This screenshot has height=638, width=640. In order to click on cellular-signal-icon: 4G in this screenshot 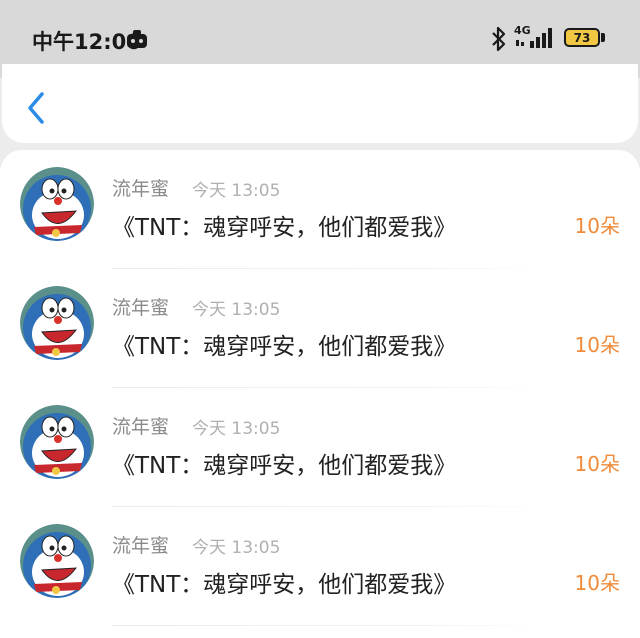, I will do `click(536, 38)`.